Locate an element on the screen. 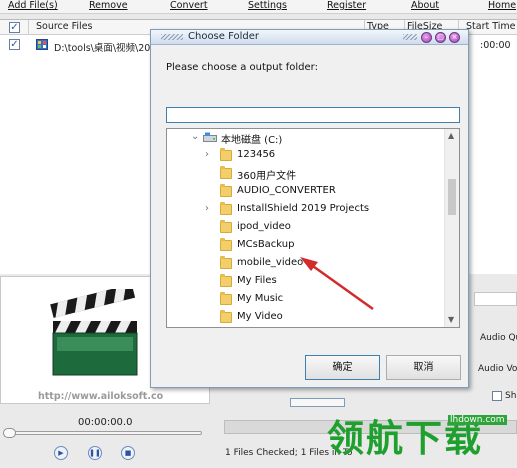 The width and height of the screenshot is (517, 468). dialog-prompt: Please choose a output folder: is located at coordinates (242, 67).